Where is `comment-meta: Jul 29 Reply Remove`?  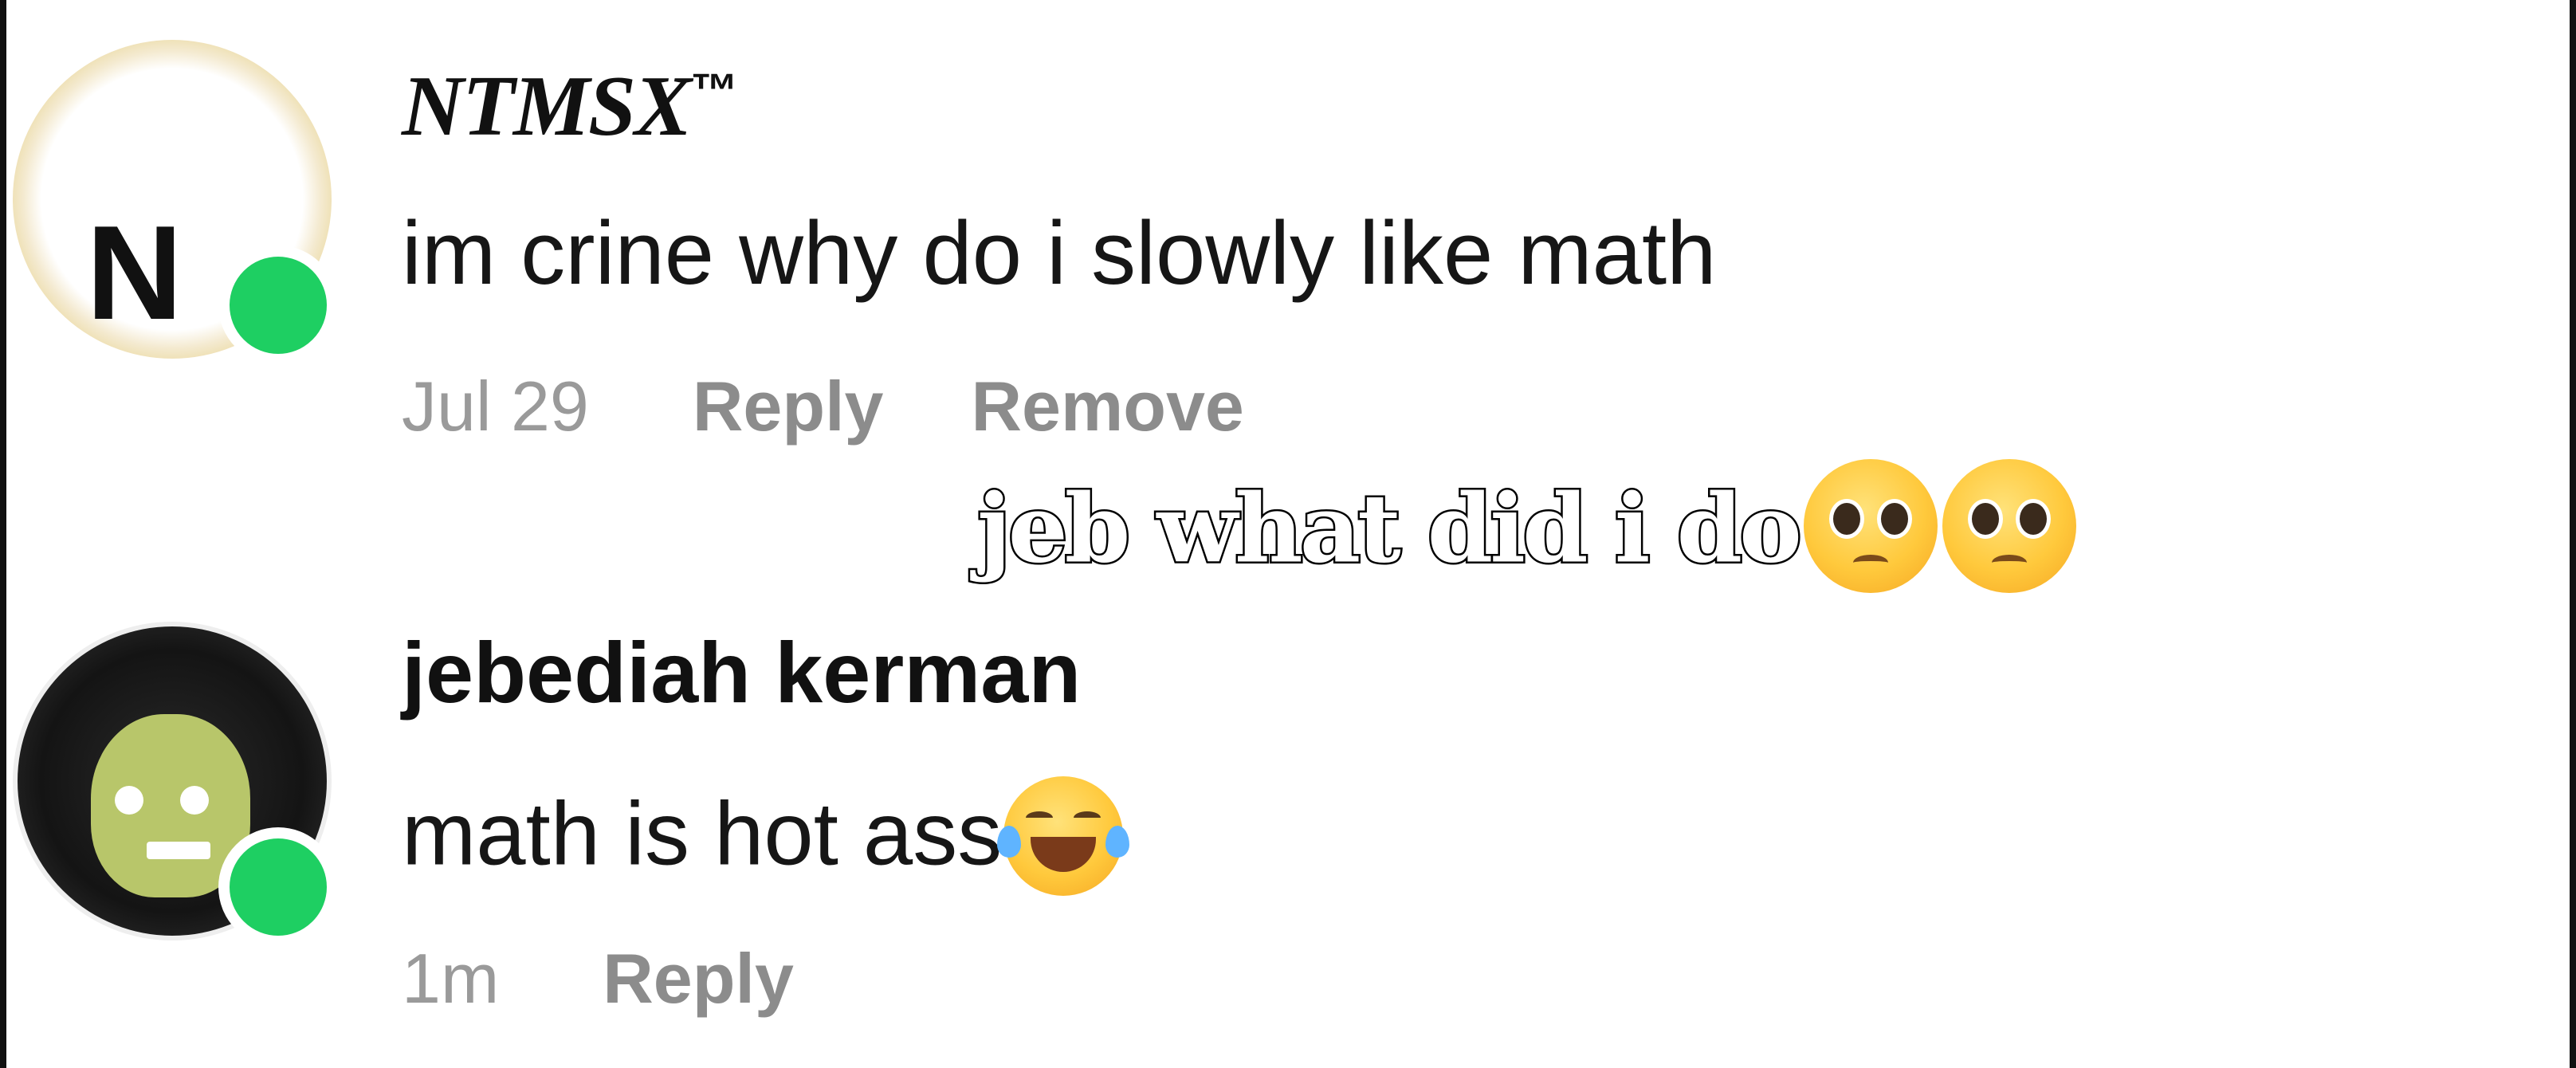
comment-meta: Jul 29 Reply Remove is located at coordinates (867, 406).